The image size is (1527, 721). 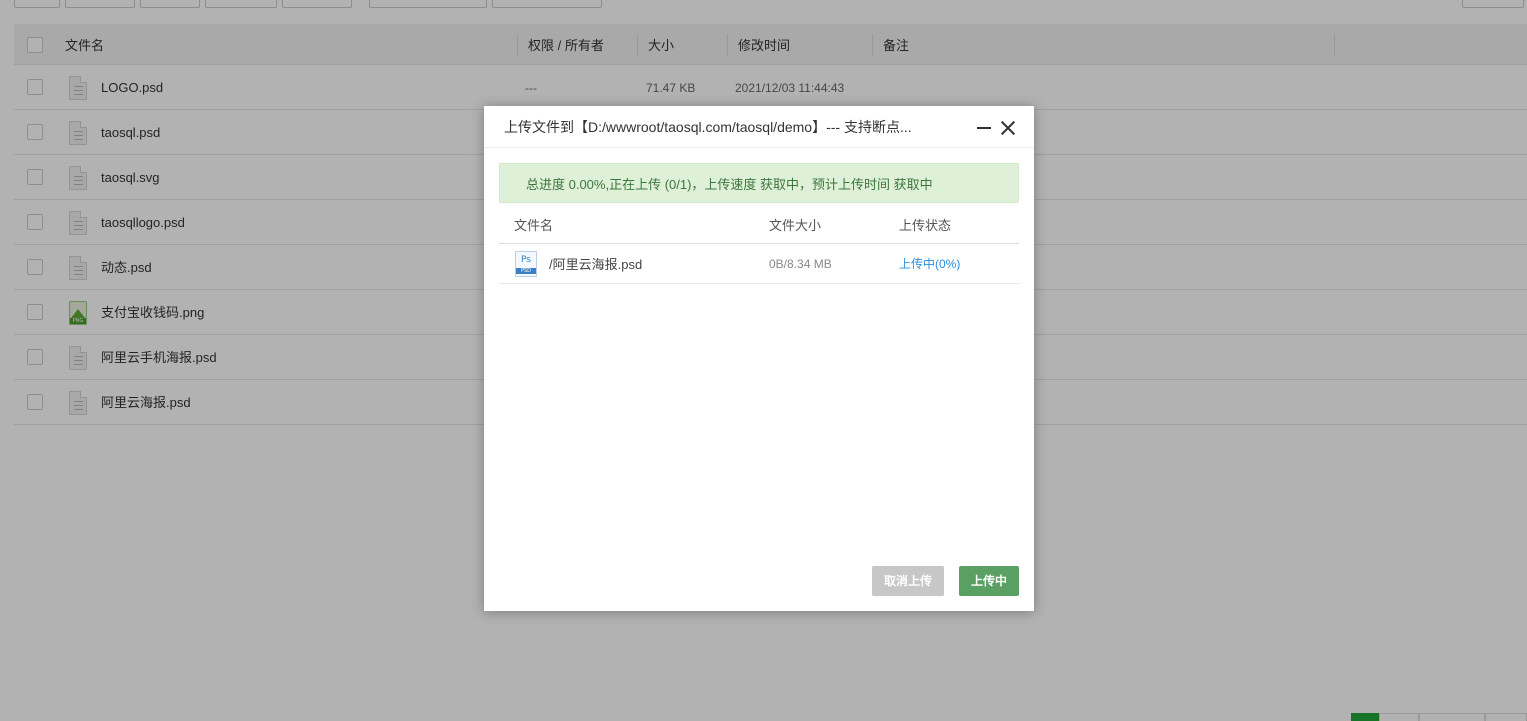 What do you see at coordinates (925, 225) in the screenshot?
I see `upload-col-status: 上传状态` at bounding box center [925, 225].